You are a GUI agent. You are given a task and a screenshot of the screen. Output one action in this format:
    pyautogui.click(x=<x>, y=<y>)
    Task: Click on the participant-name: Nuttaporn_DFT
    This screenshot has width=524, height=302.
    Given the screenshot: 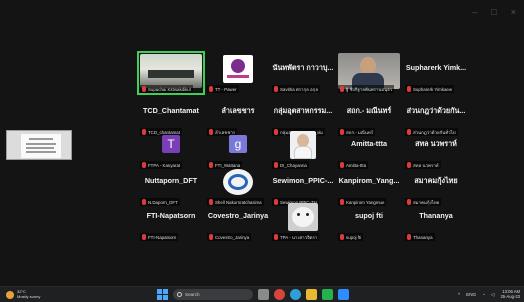 What is the action you would take?
    pyautogui.click(x=171, y=180)
    